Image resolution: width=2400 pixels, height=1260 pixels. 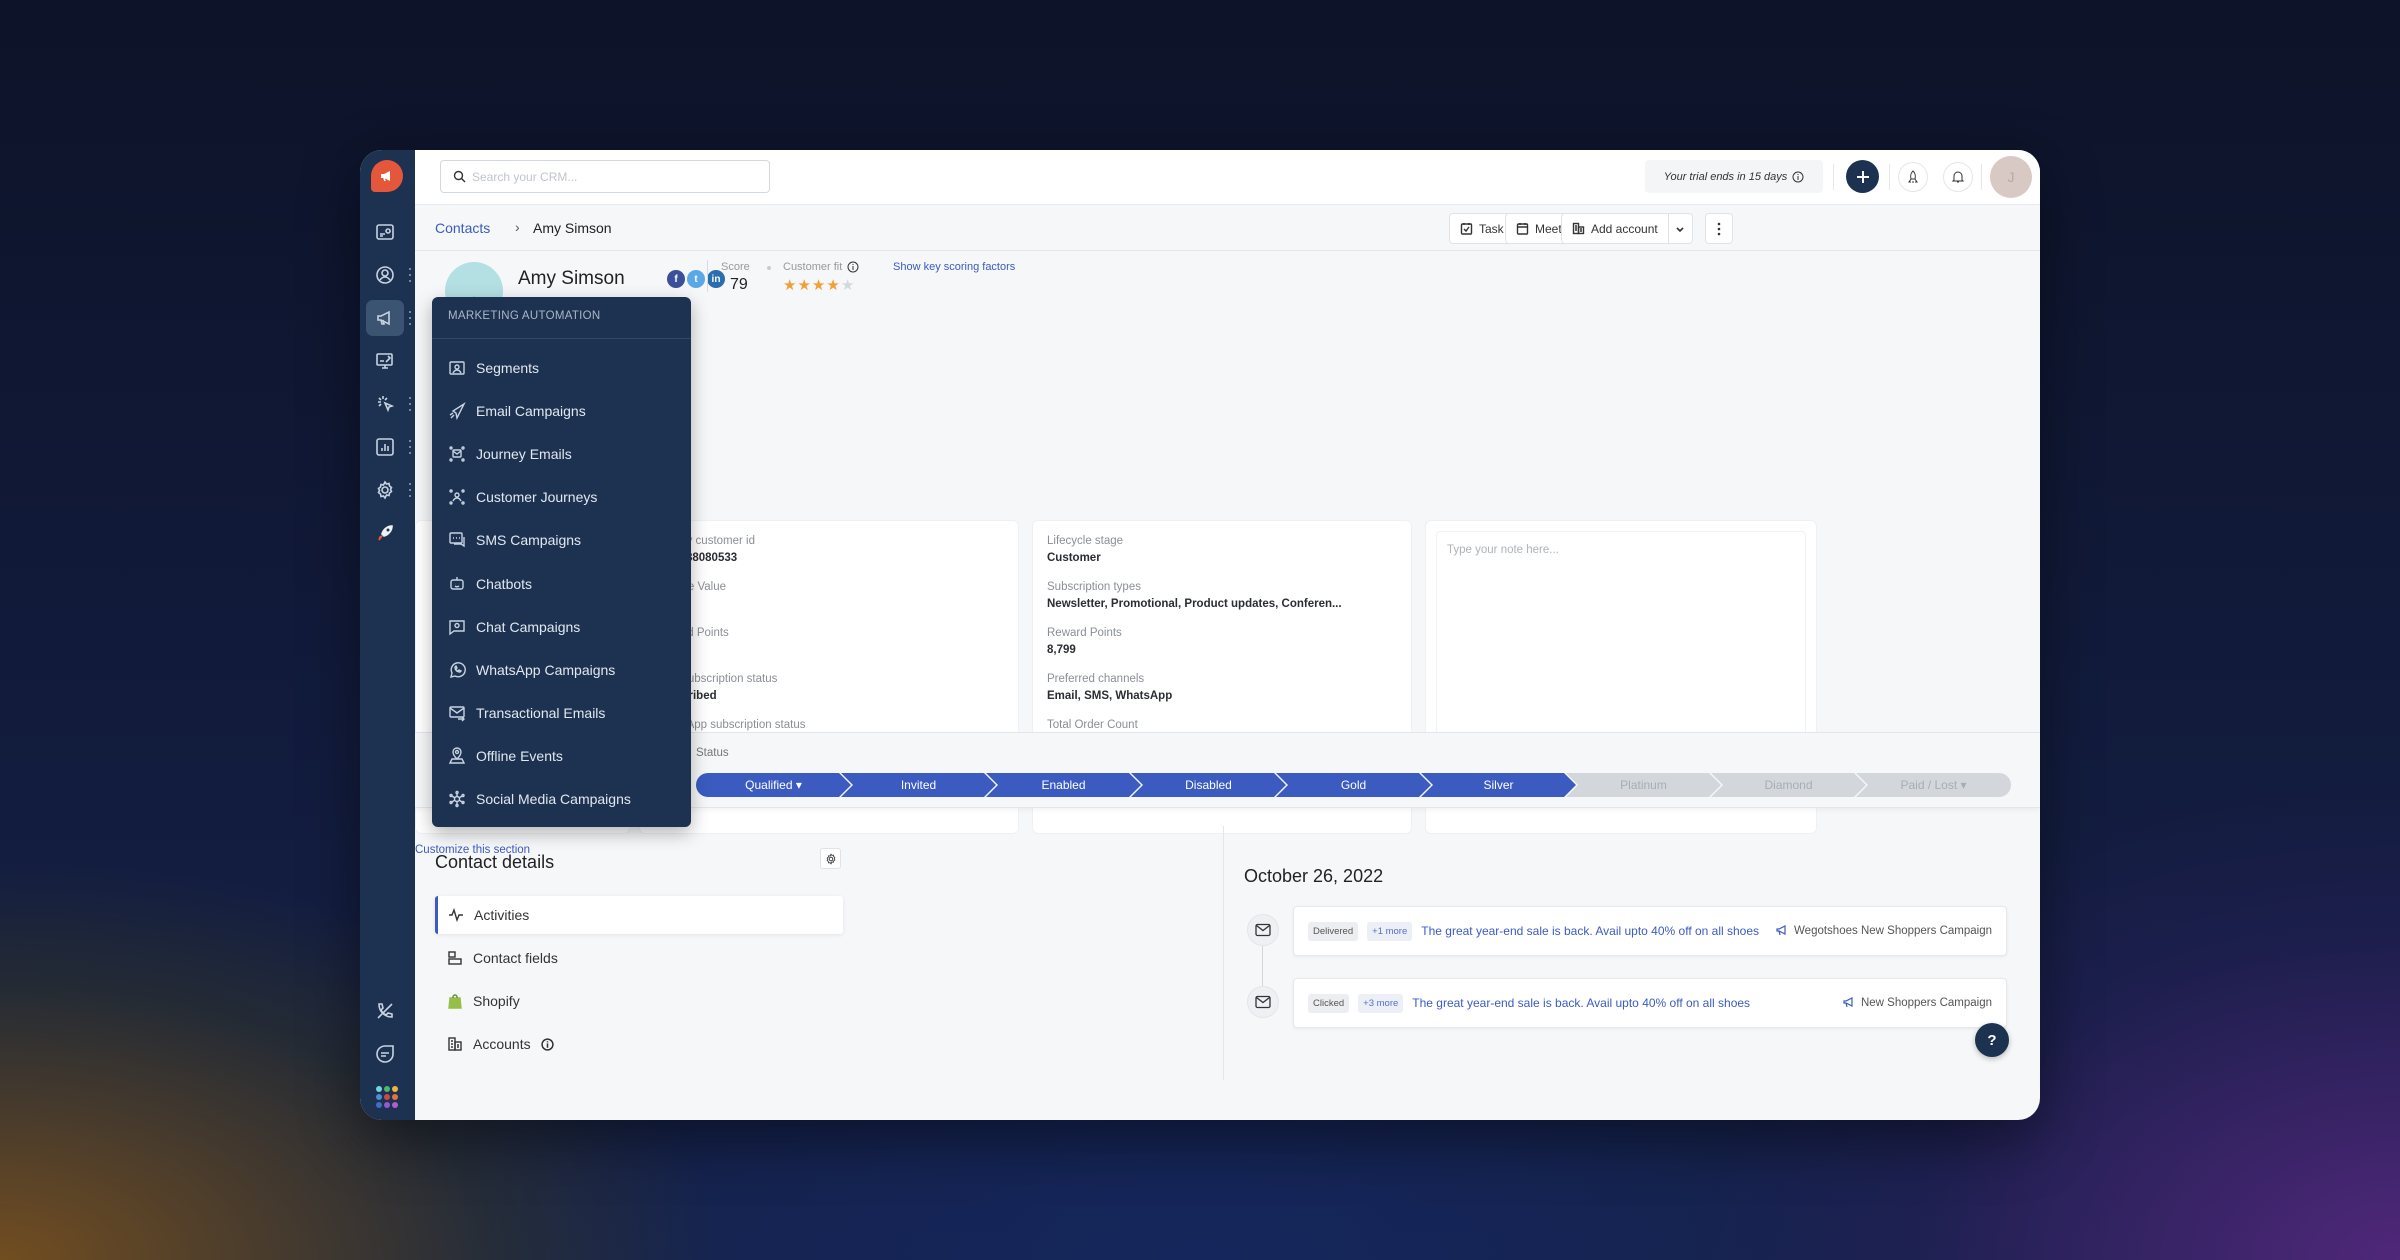 I want to click on event-more-badge: +3 more, so click(x=1381, y=1003).